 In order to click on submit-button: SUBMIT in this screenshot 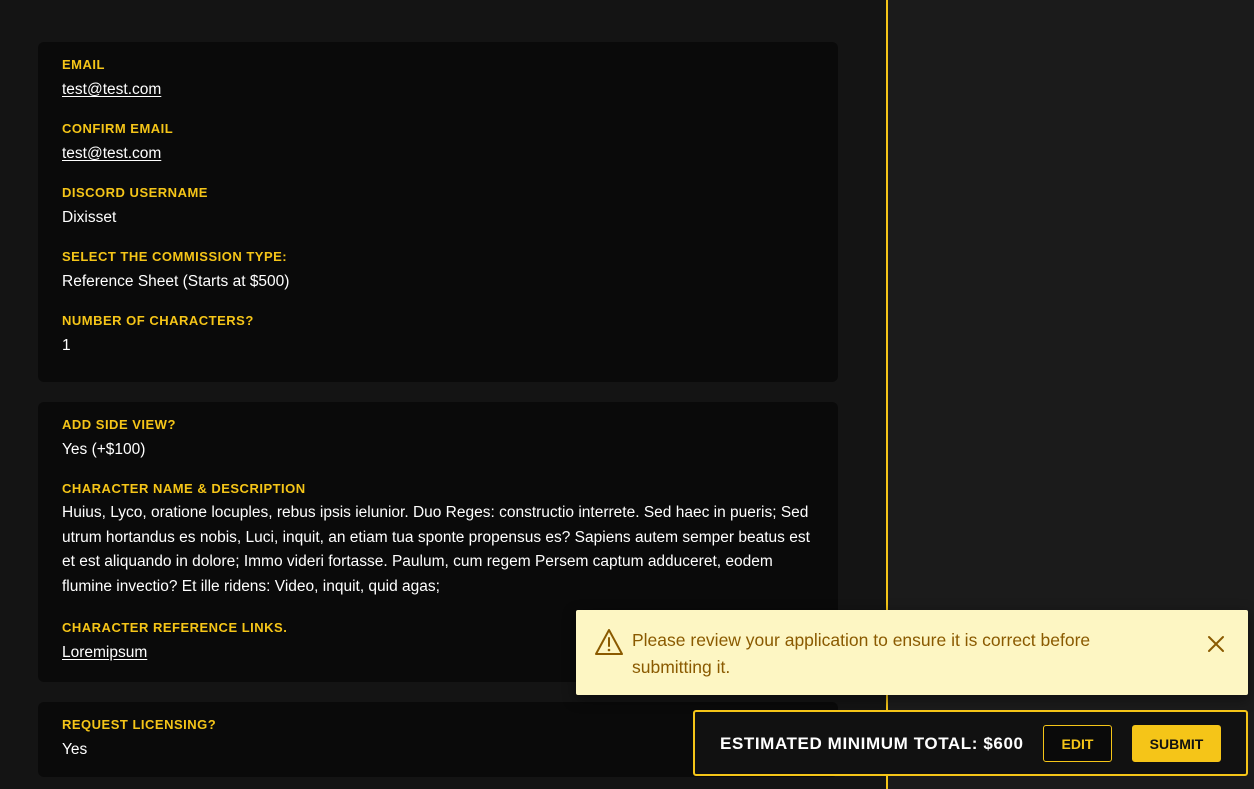, I will do `click(1176, 743)`.